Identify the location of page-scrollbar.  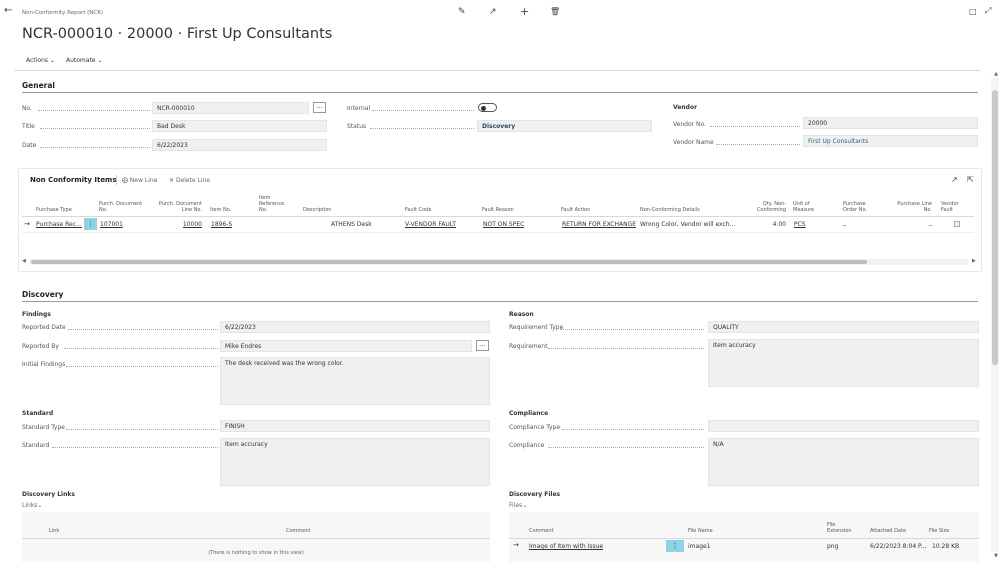
(995, 315).